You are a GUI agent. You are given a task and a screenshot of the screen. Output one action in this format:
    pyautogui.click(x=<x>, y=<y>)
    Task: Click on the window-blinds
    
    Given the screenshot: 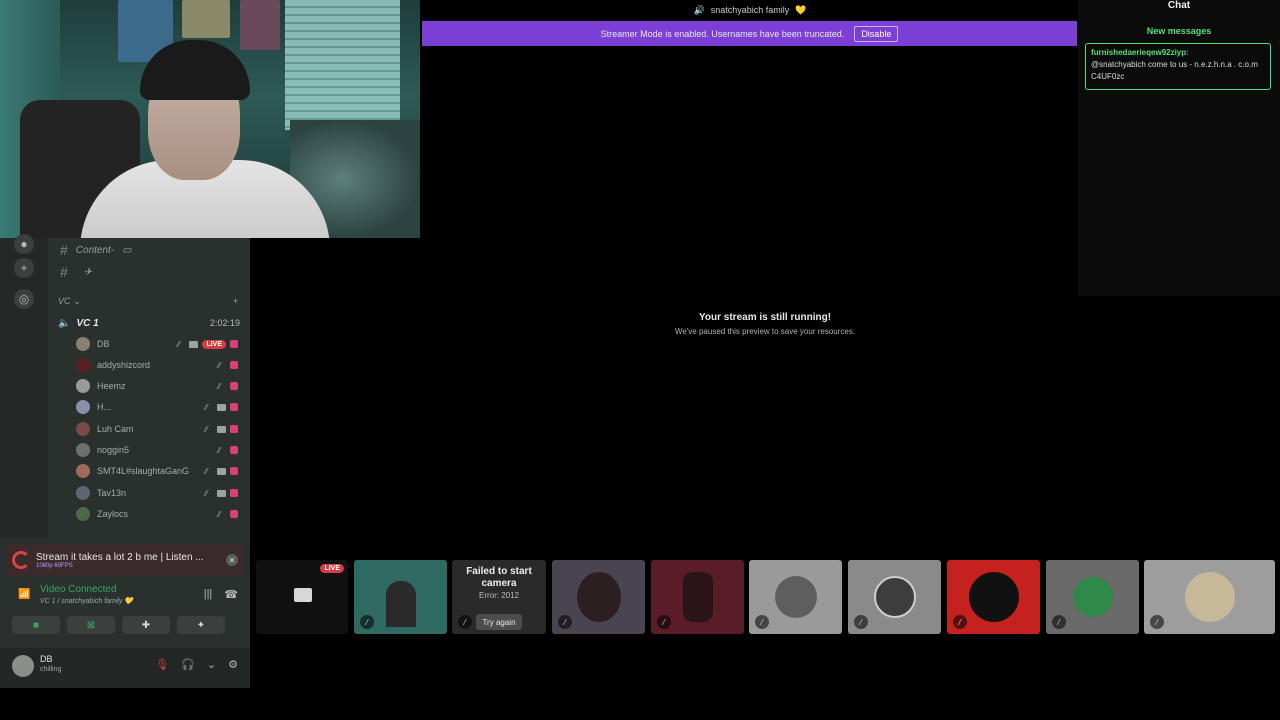 What is the action you would take?
    pyautogui.click(x=342, y=65)
    